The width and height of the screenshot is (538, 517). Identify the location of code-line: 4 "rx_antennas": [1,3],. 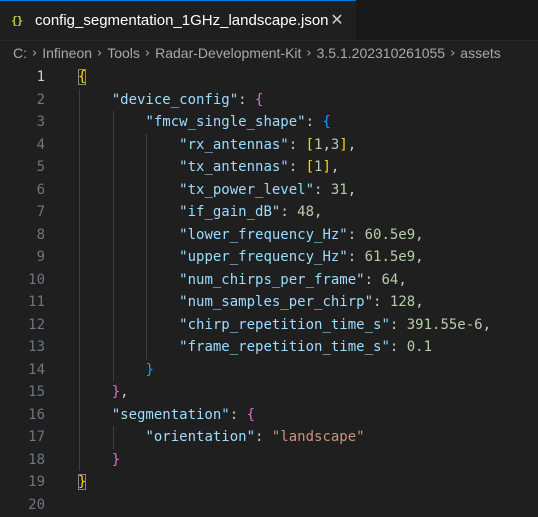
(269, 145).